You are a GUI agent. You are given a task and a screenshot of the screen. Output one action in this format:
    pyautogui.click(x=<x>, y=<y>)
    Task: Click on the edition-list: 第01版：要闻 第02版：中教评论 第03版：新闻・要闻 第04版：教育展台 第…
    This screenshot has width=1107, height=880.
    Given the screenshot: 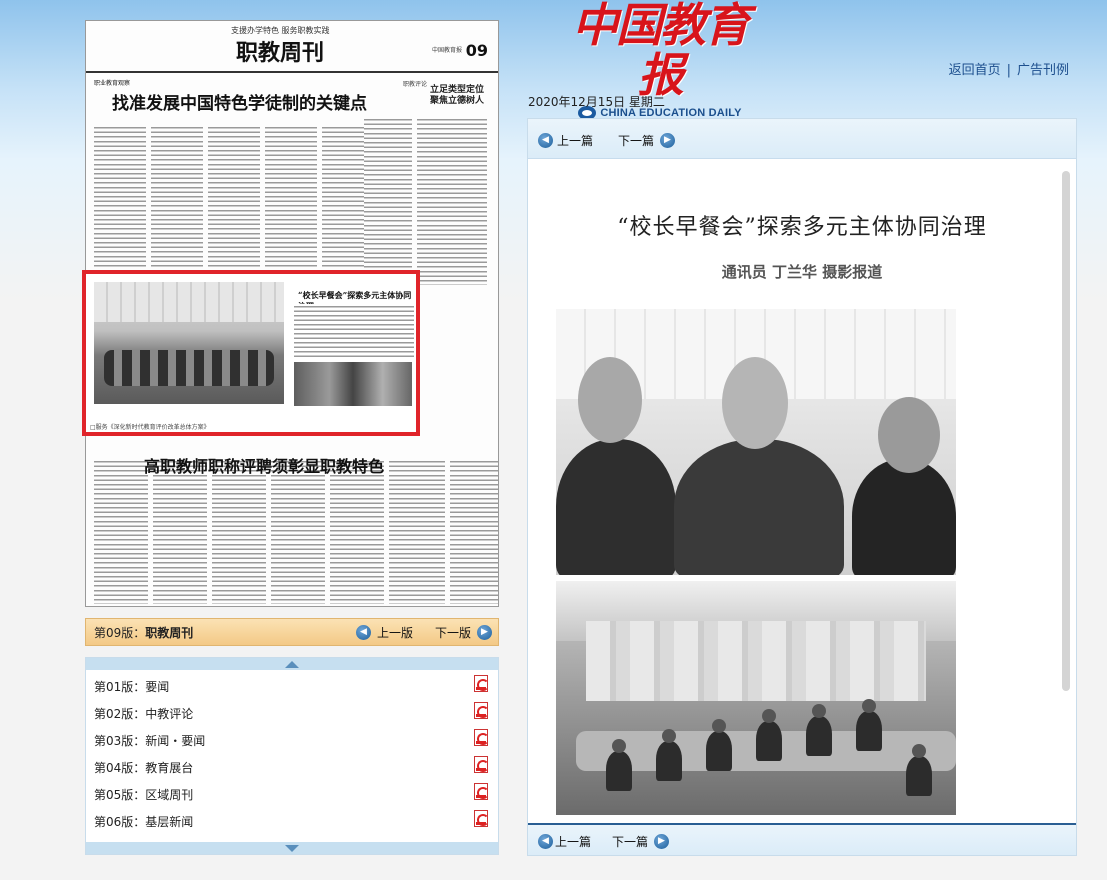 What is the action you would take?
    pyautogui.click(x=292, y=756)
    